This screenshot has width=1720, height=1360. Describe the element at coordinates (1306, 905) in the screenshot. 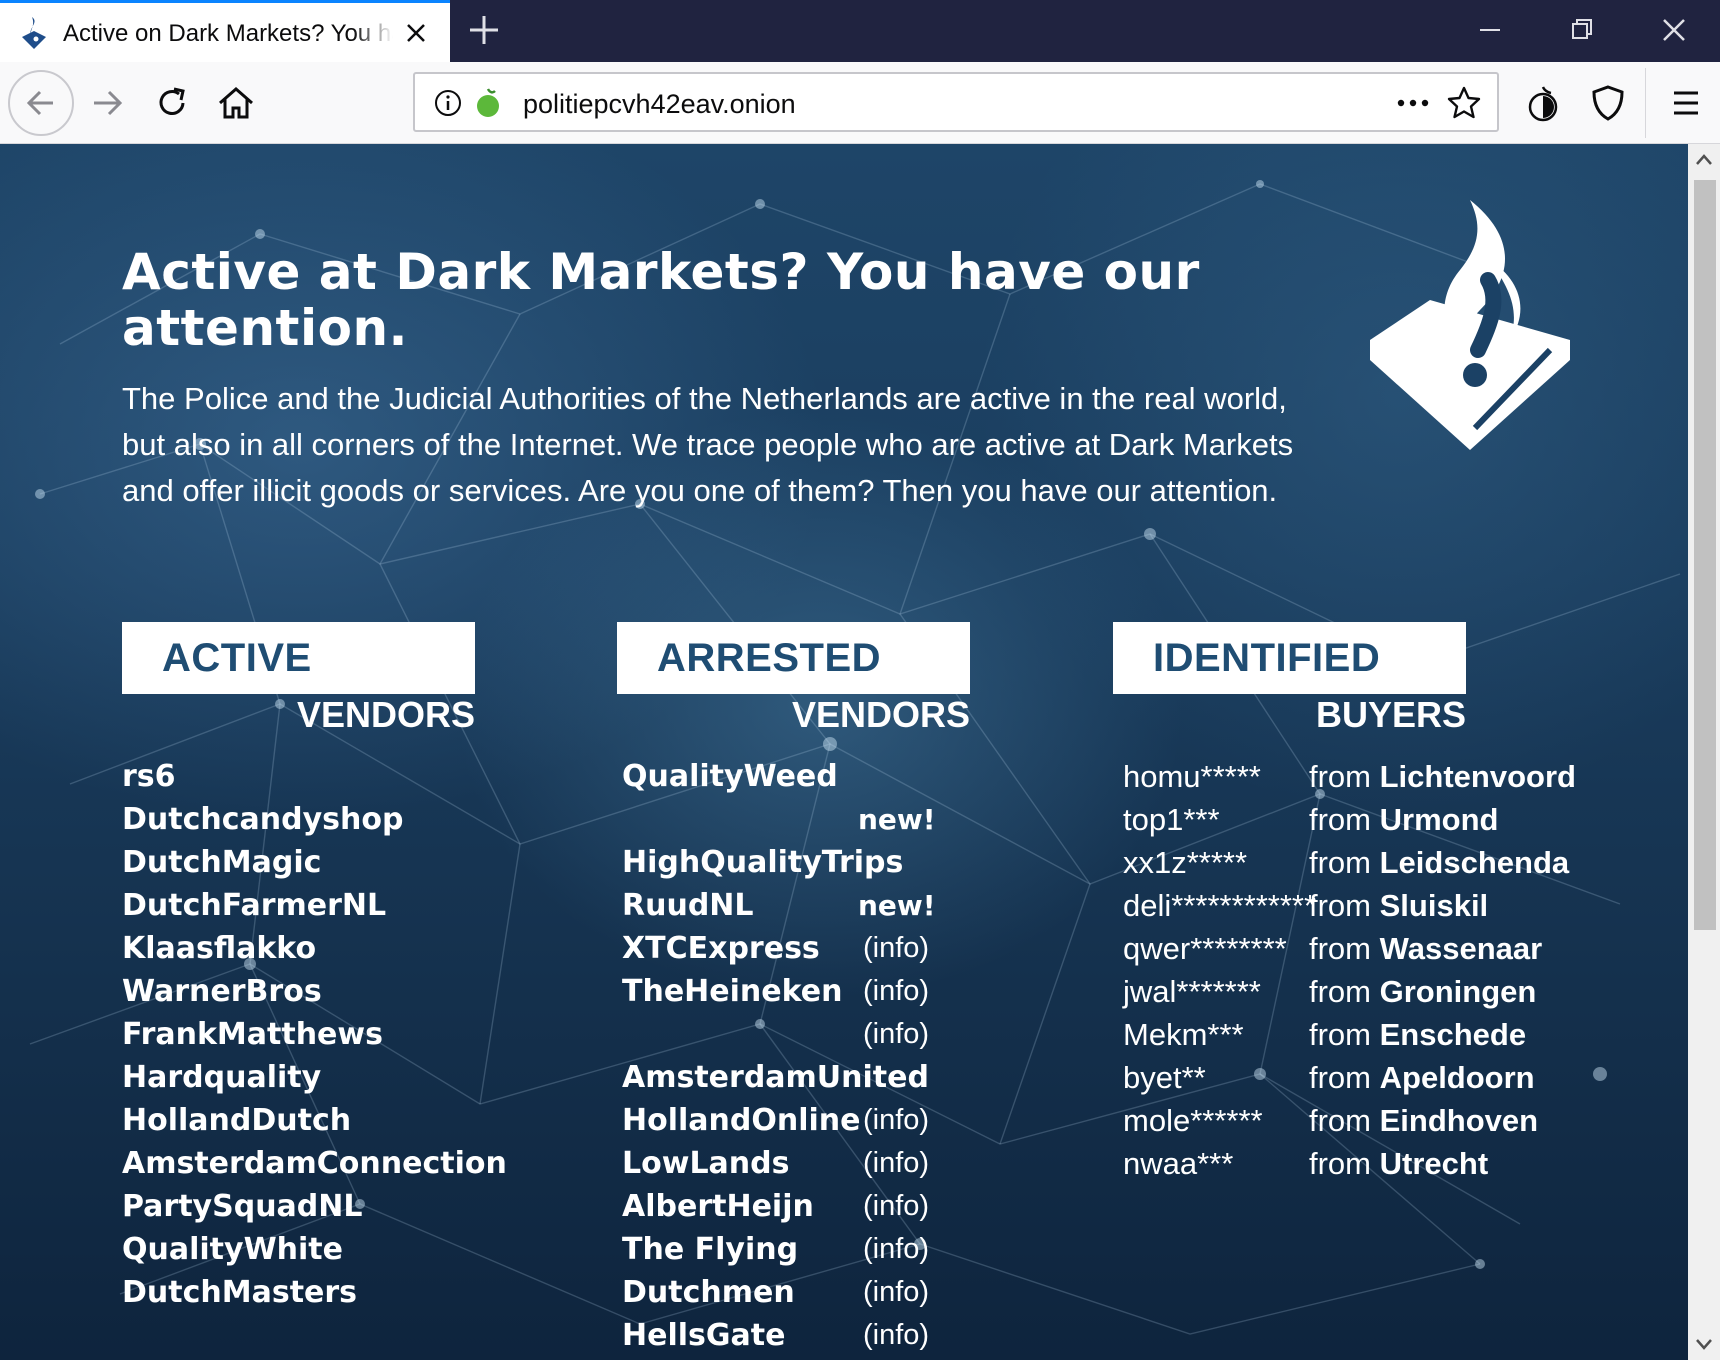

I see `list-item: deli************ from Sluiskil` at that location.